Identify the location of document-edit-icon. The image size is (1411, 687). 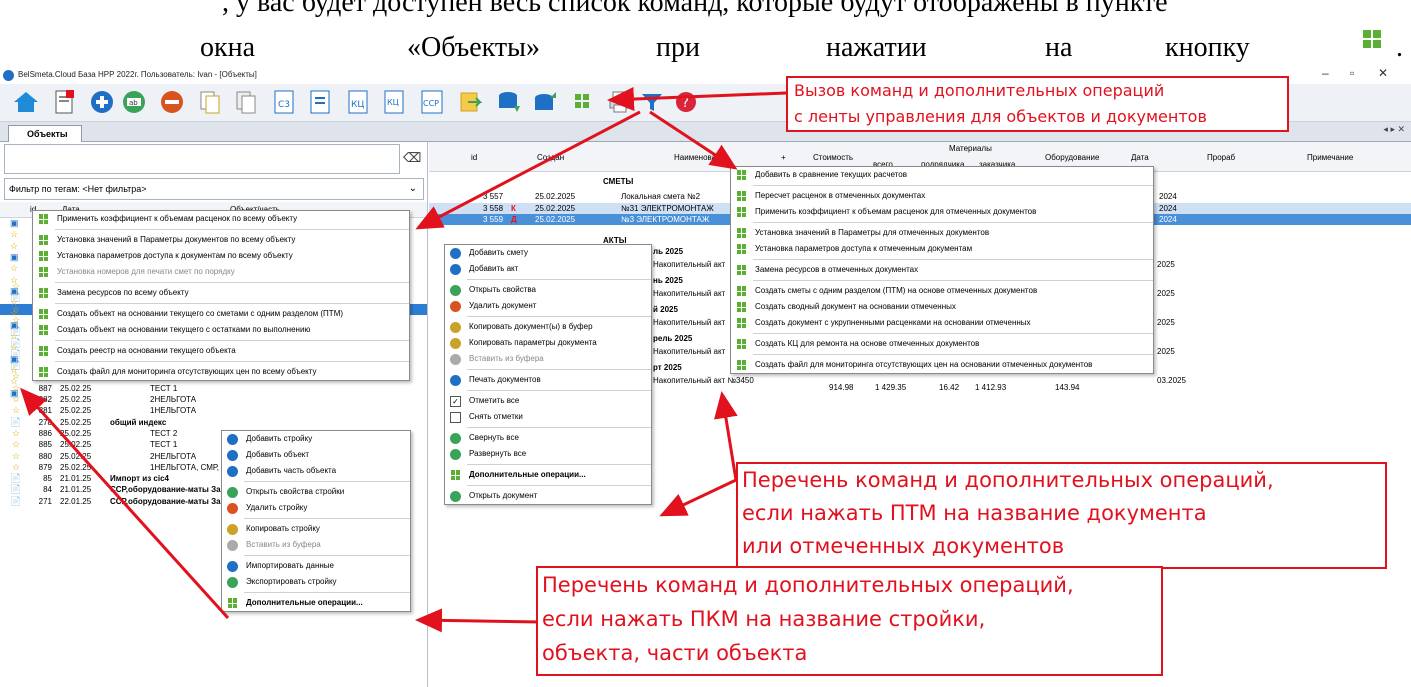
(64, 102).